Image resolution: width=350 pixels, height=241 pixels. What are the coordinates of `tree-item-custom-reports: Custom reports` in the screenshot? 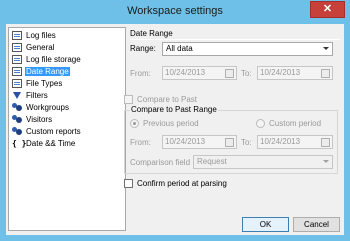 It's located at (47, 131).